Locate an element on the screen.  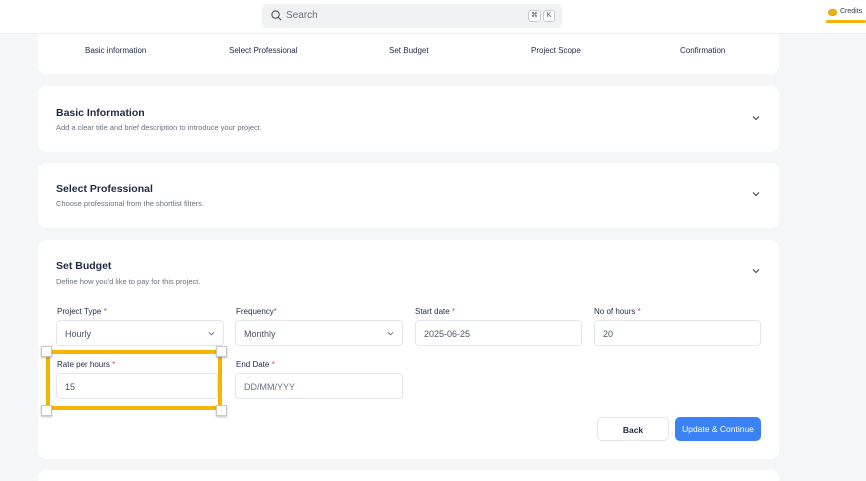
project-scope-section is located at coordinates (408, 475).